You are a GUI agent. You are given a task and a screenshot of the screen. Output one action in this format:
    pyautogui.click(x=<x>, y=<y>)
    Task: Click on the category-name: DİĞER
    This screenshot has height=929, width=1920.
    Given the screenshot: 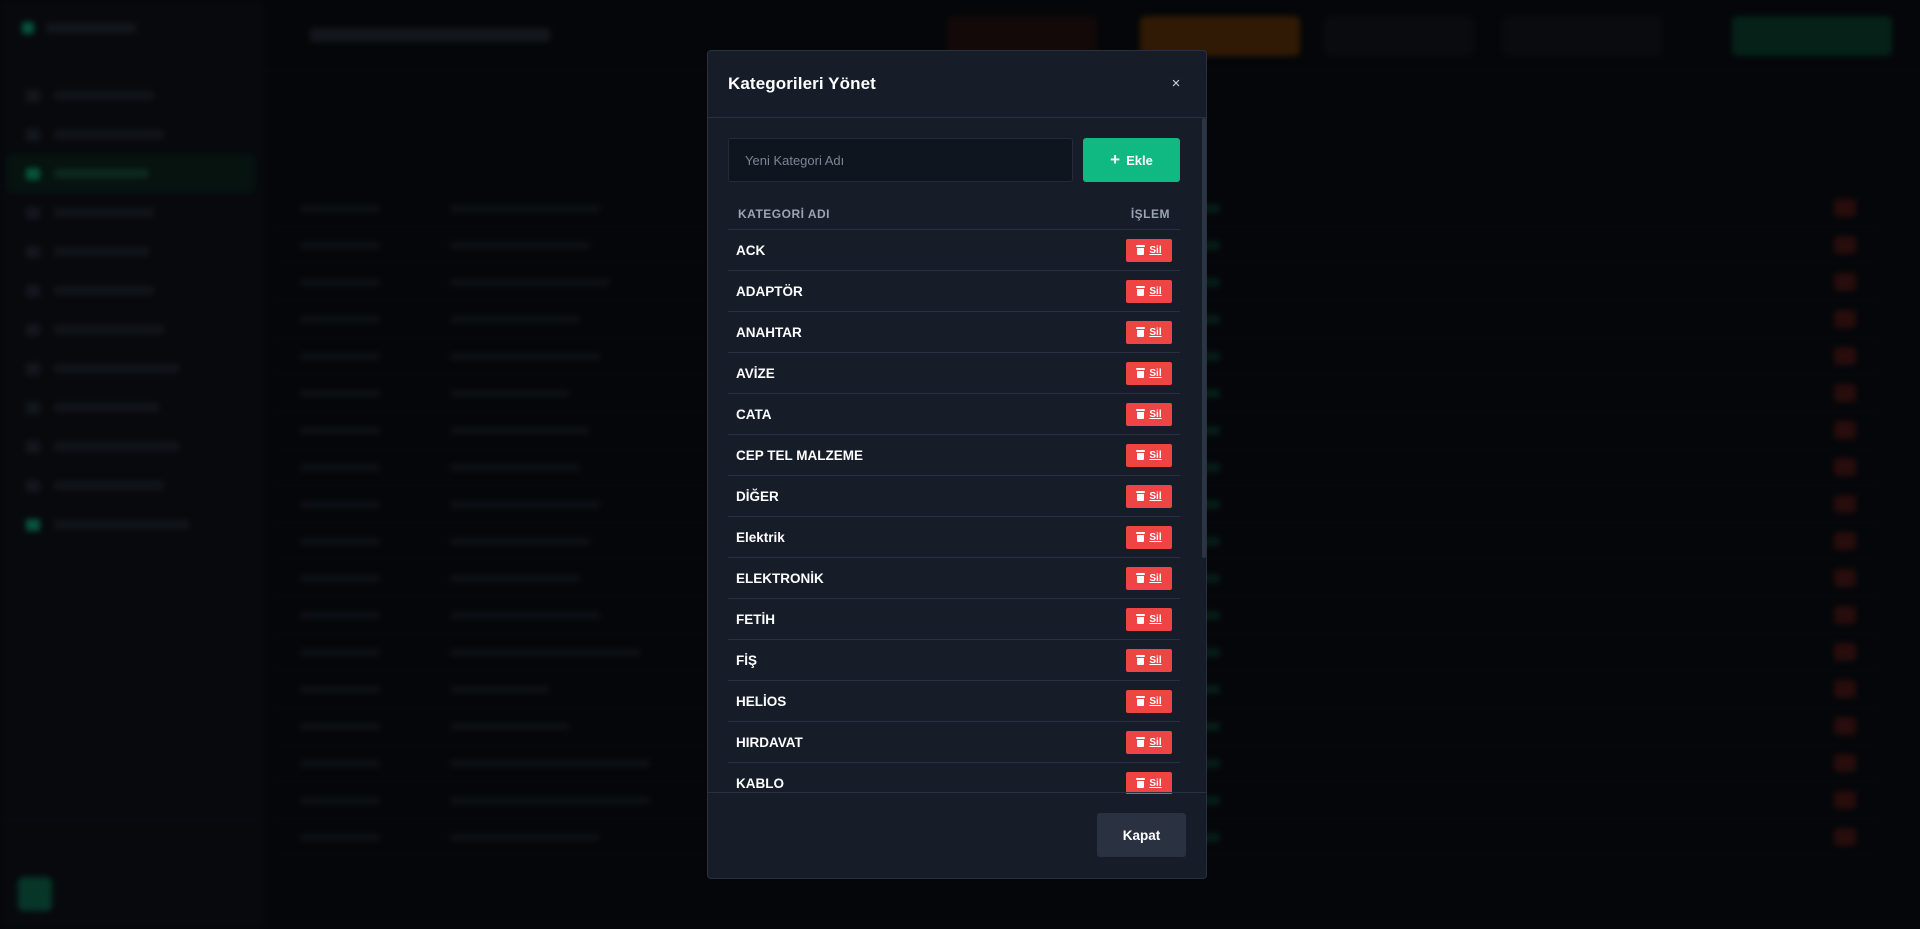 What is the action you would take?
    pyautogui.click(x=757, y=496)
    